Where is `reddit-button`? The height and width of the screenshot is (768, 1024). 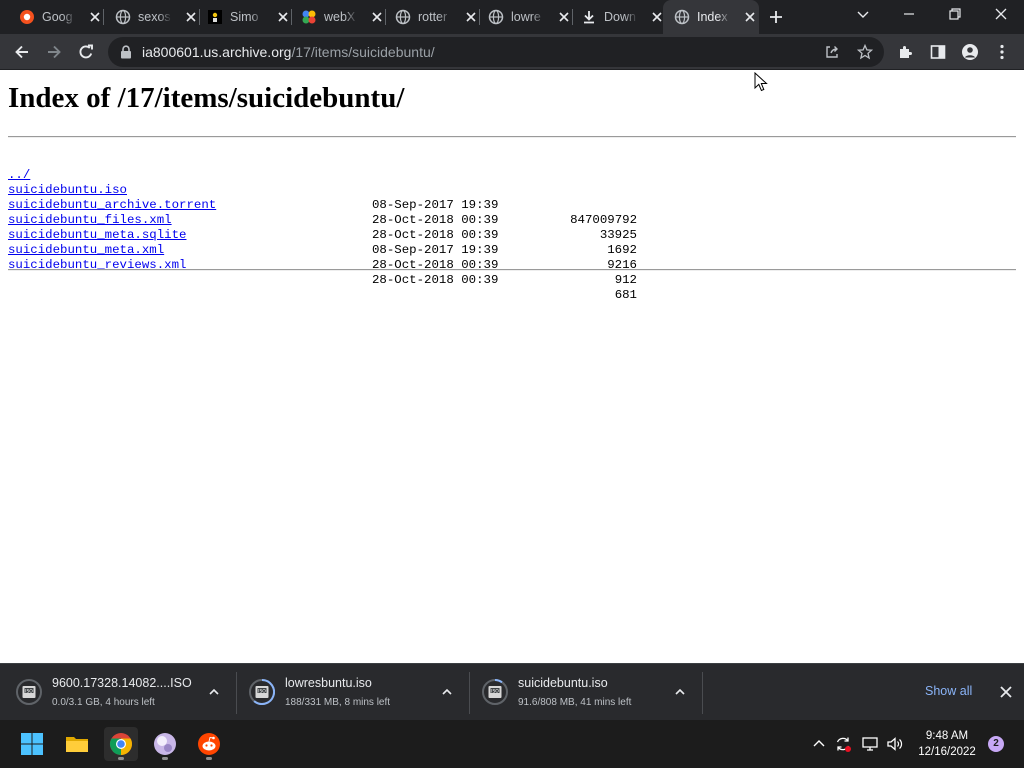
reddit-button is located at coordinates (209, 744).